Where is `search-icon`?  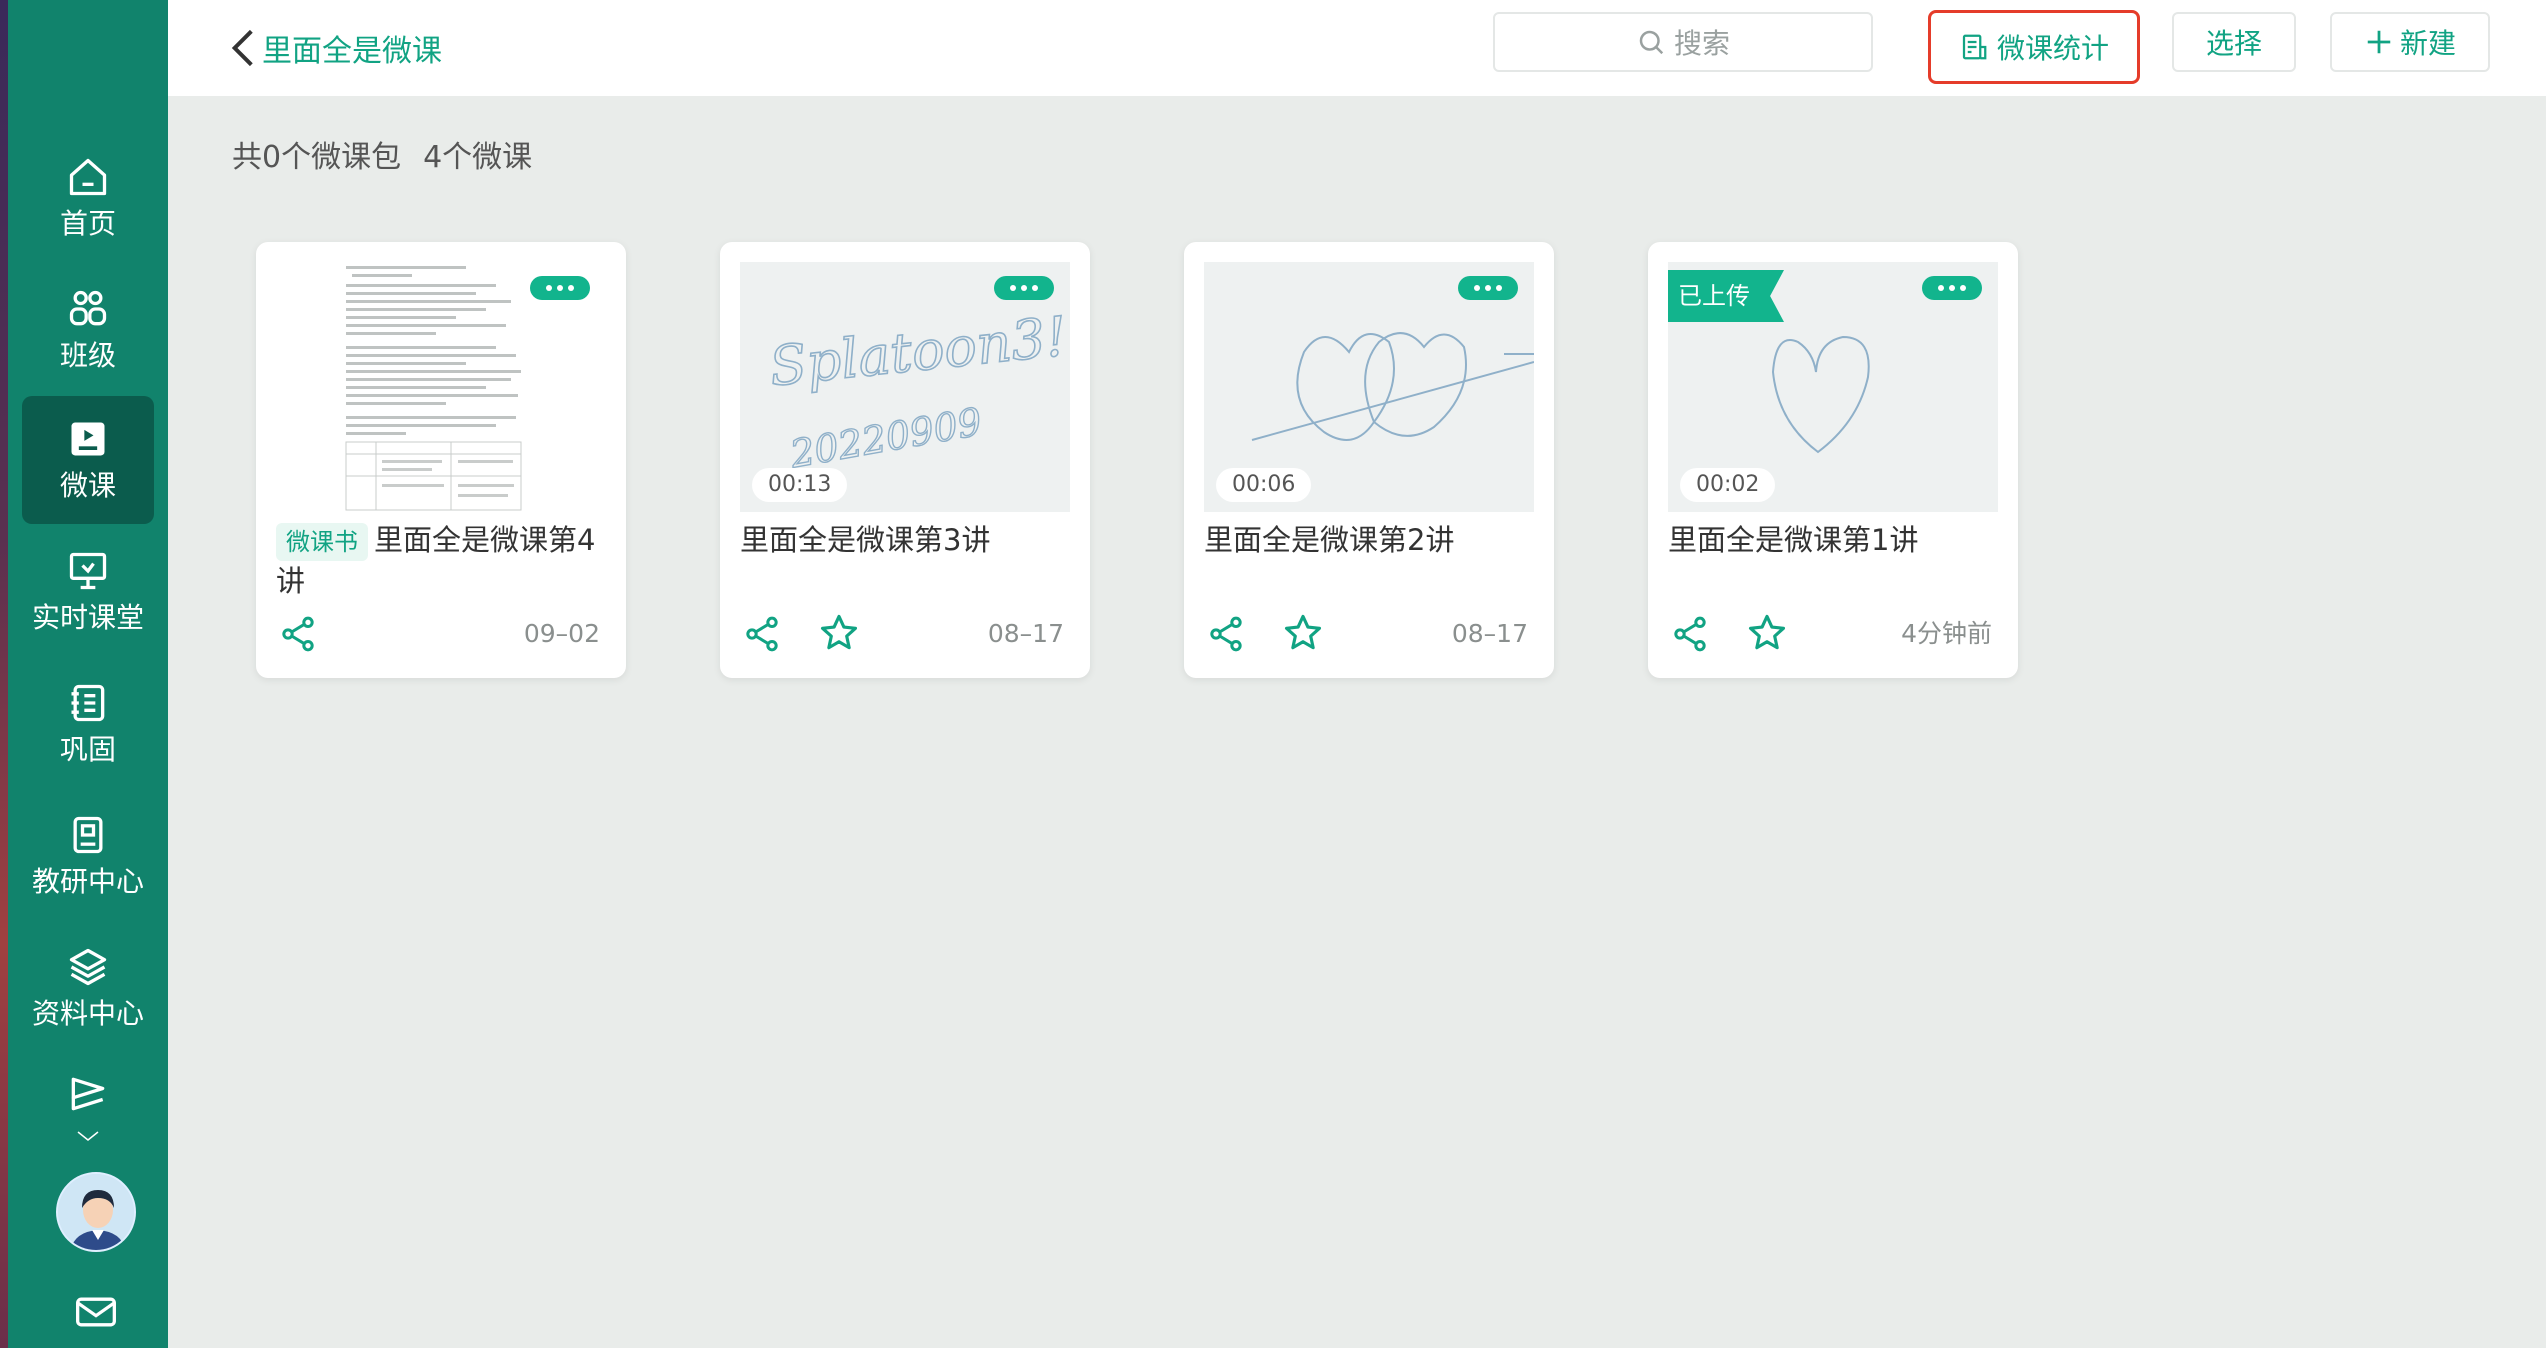 search-icon is located at coordinates (1651, 42).